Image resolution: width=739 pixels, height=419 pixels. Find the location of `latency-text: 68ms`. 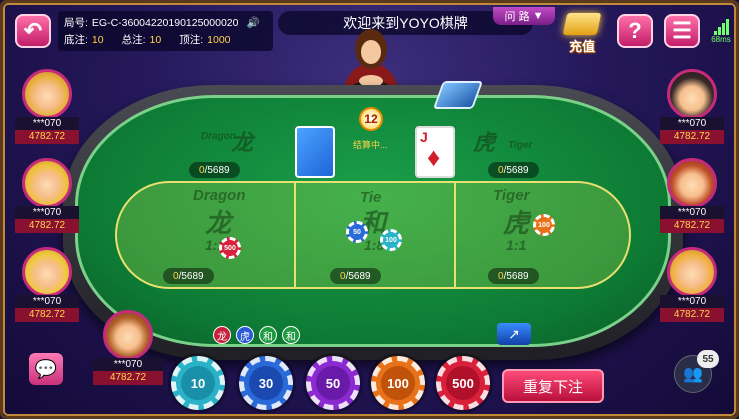

latency-text: 68ms is located at coordinates (721, 39).